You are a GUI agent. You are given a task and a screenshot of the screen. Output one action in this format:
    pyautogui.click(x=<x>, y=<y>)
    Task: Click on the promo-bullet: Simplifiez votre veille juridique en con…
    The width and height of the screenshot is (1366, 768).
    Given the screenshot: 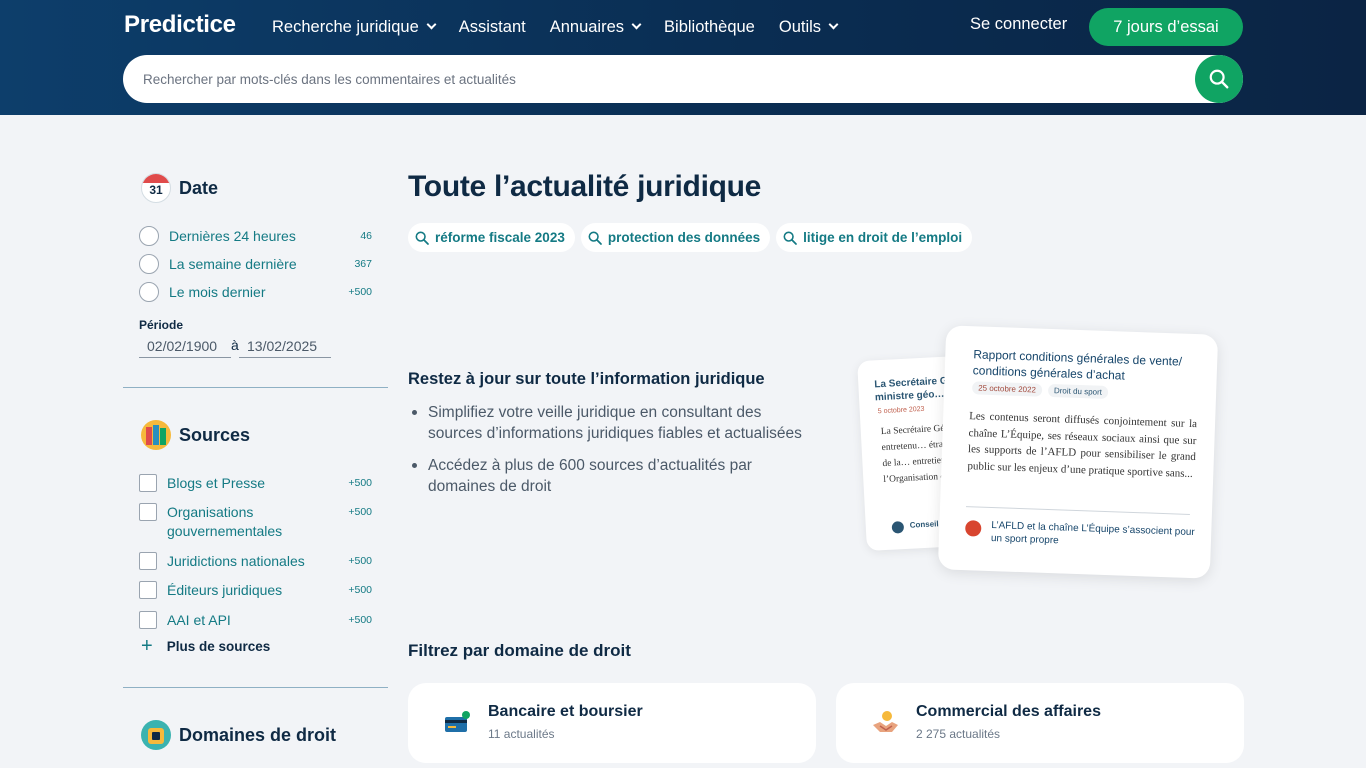 What is the action you would take?
    pyautogui.click(x=608, y=423)
    